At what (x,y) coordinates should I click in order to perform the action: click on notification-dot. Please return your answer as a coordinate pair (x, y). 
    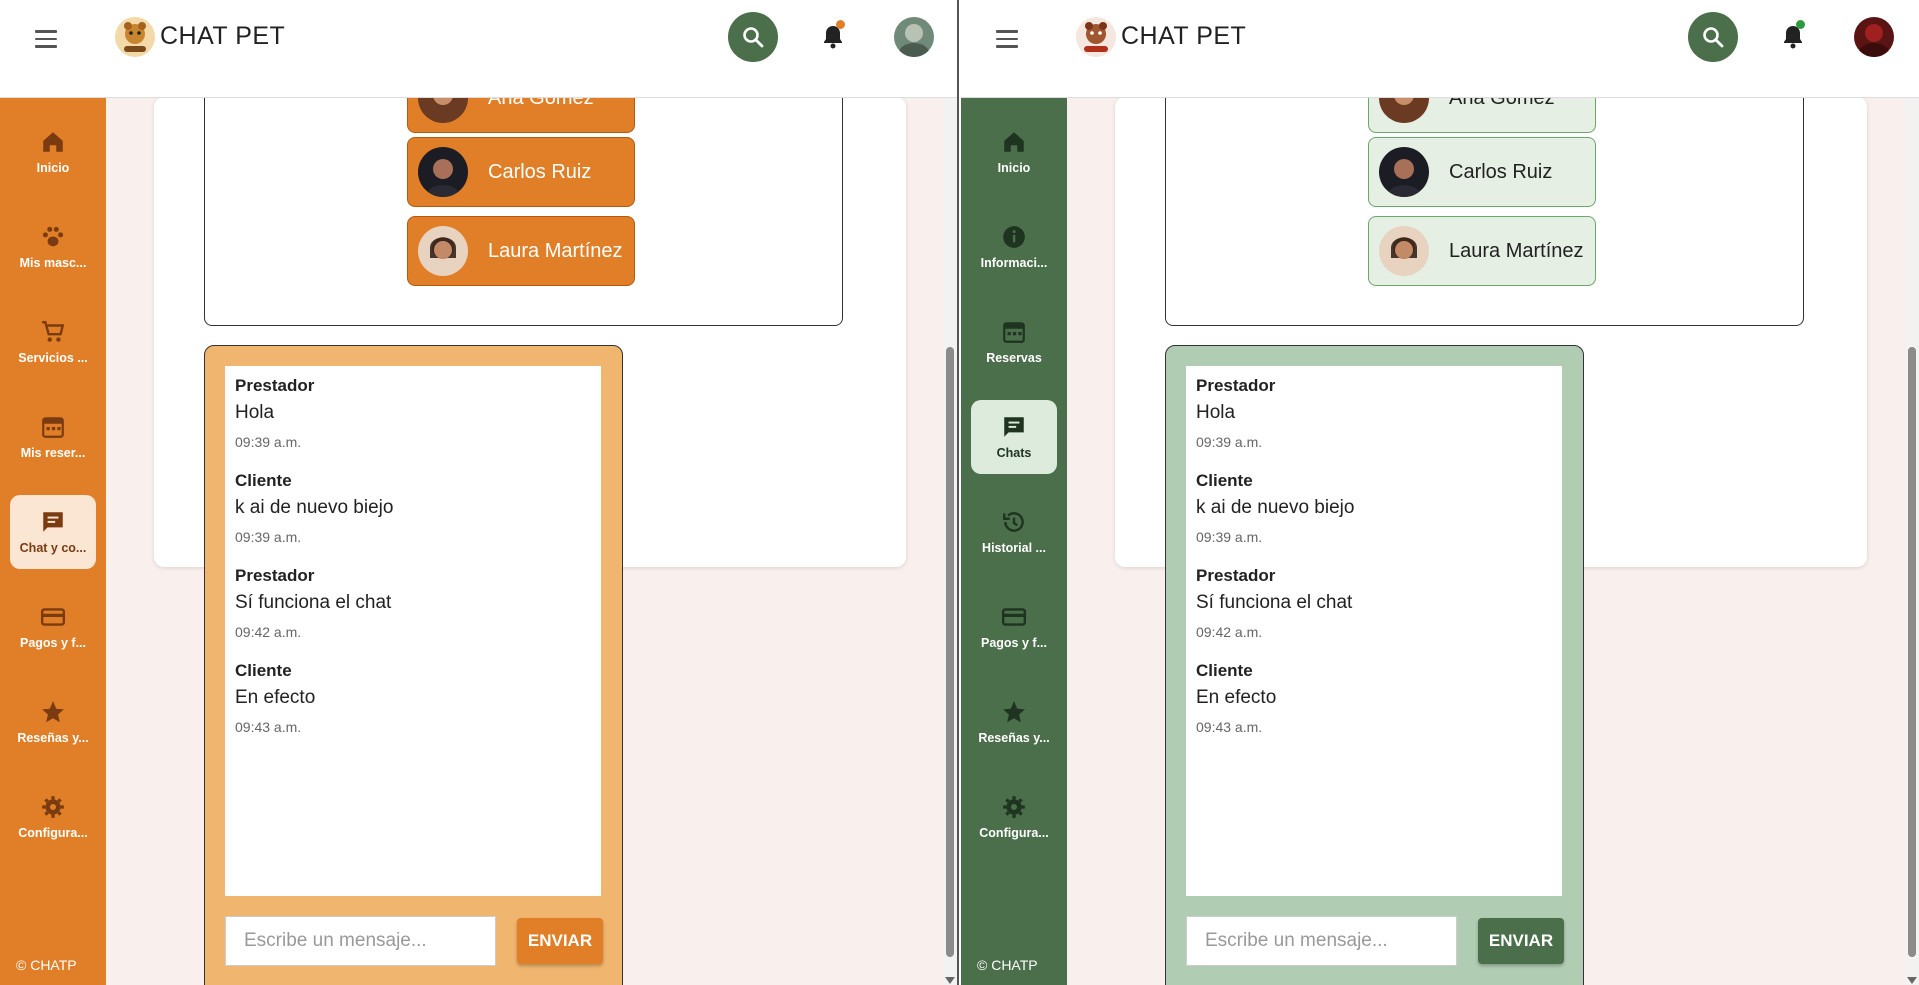
    Looking at the image, I should click on (840, 24).